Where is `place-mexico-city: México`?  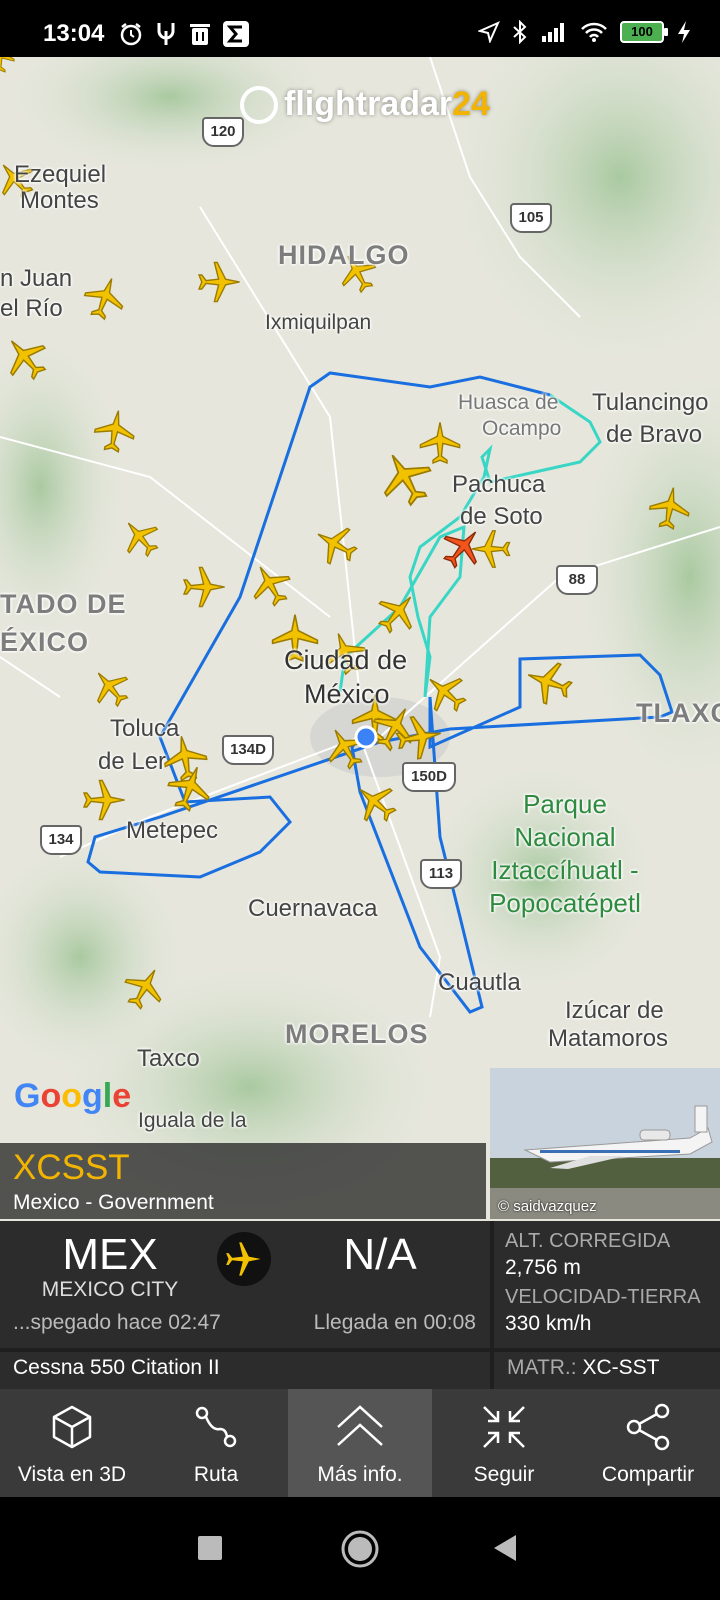 place-mexico-city: México is located at coordinates (347, 694).